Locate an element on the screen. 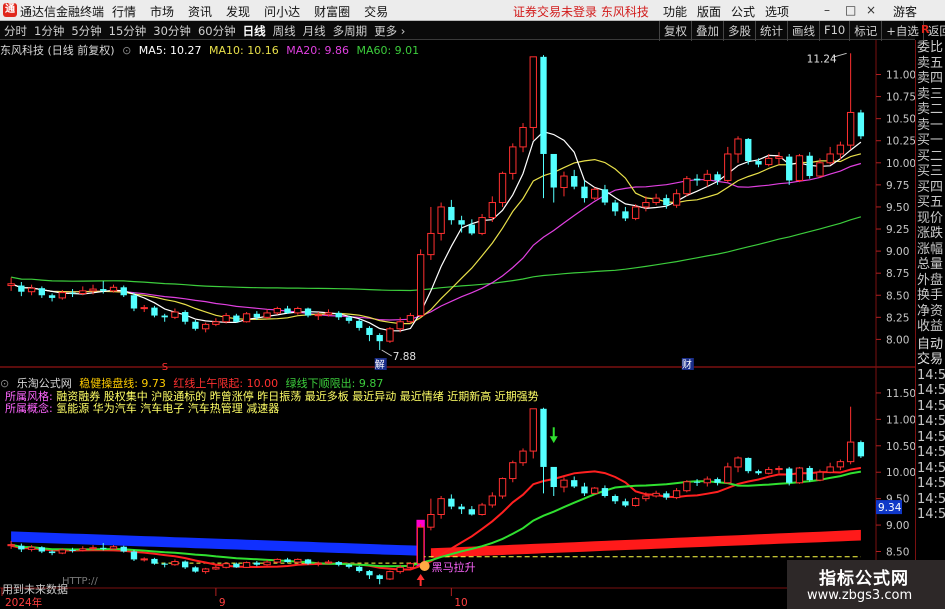  guest-login: 游客 is located at coordinates (905, 11).